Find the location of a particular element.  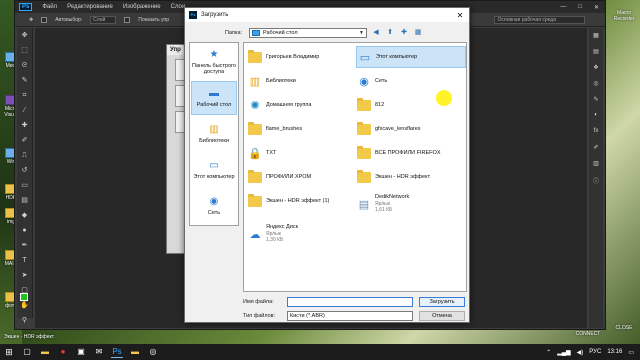

list-item: 🔒 TXT is located at coordinates (302, 153).